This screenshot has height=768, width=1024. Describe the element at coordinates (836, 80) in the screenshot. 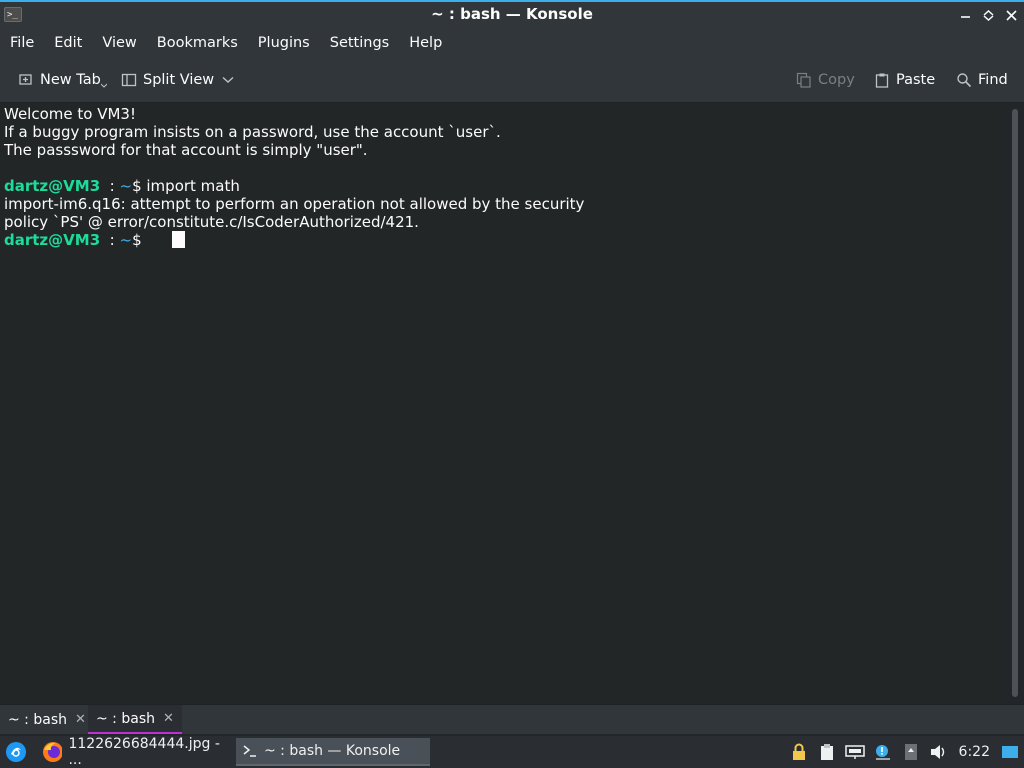

I see `copy-label: Copy` at that location.